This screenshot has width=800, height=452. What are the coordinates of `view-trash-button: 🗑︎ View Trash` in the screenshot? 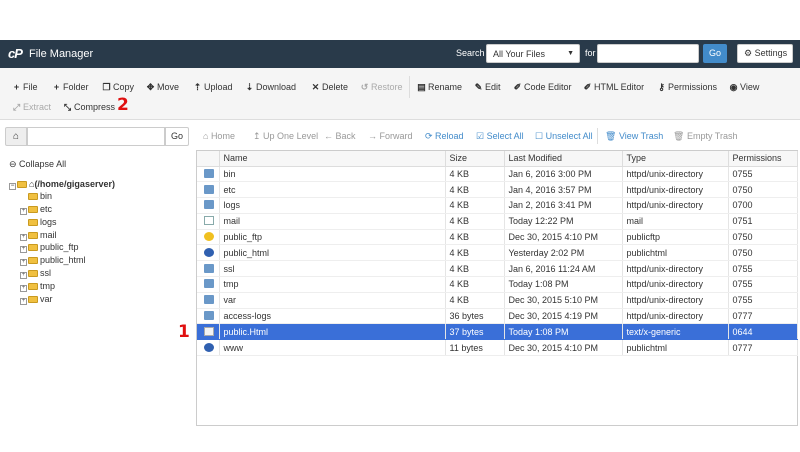 It's located at (634, 136).